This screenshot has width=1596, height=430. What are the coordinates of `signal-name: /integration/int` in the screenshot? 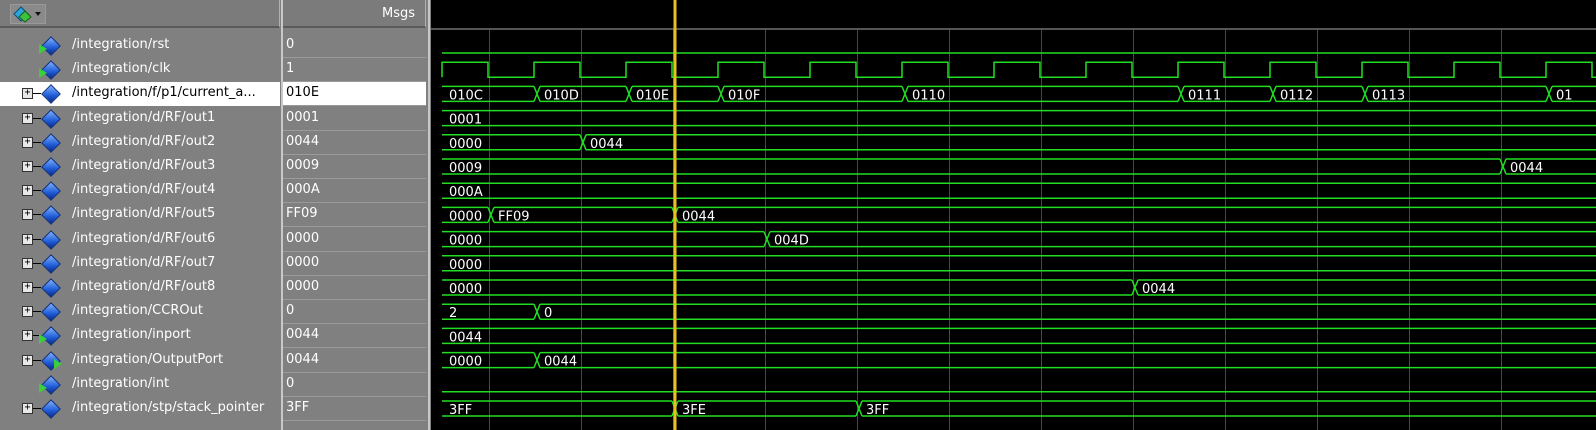 It's located at (121, 383).